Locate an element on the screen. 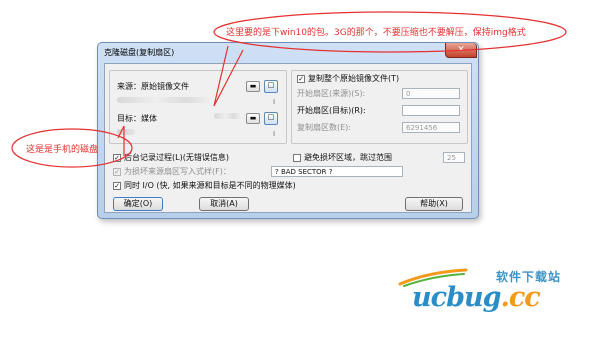 The width and height of the screenshot is (600, 339). top-annotation-text: 这里要的是下win10的包。3G的那个，不要压缩也不要解压，保持img格式 is located at coordinates (376, 33).